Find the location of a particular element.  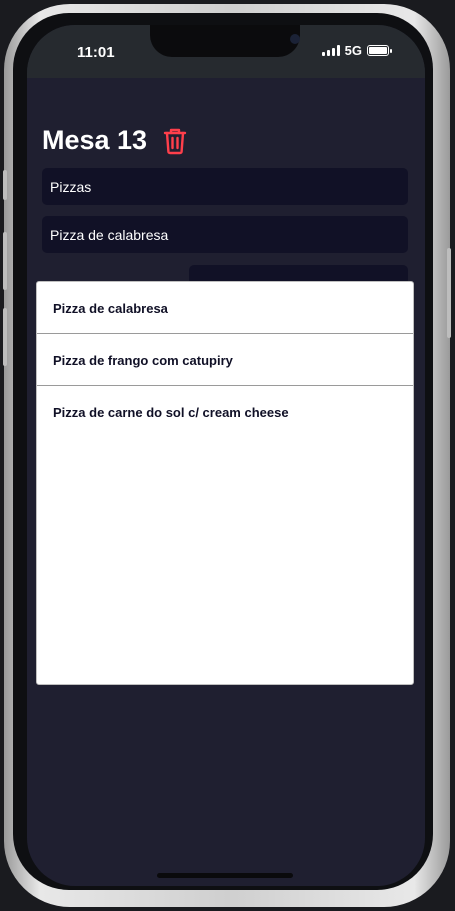

list-item: Pizza de carne do sol c/ cream cheese is located at coordinates (225, 412).